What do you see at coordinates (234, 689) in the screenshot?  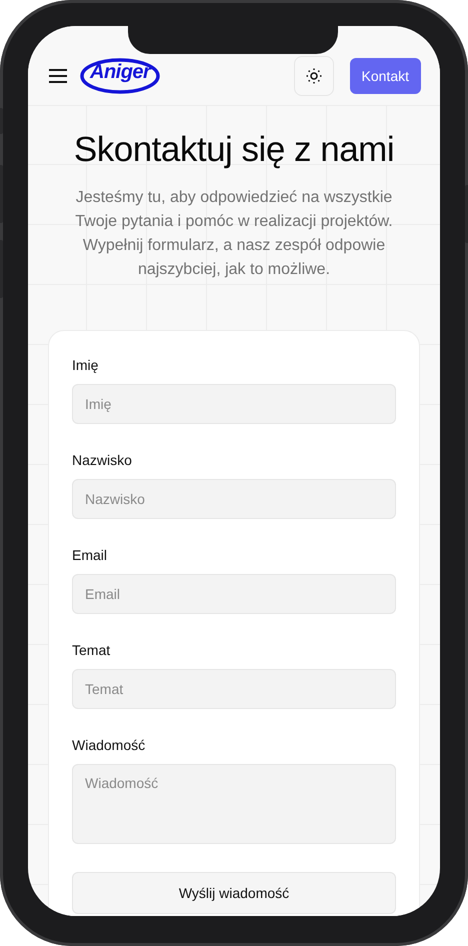 I see `input-field: Temat` at bounding box center [234, 689].